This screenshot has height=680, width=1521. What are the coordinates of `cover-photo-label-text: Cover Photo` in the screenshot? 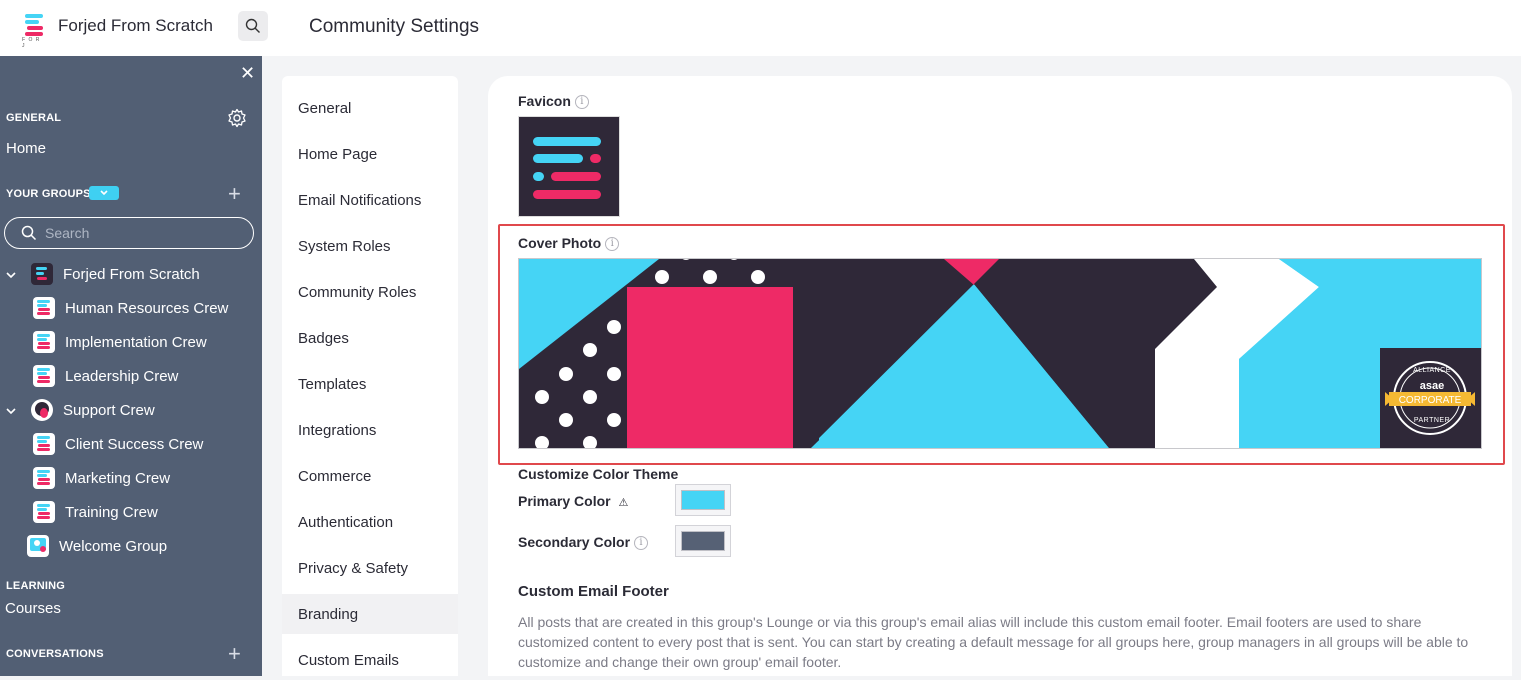 It's located at (560, 243).